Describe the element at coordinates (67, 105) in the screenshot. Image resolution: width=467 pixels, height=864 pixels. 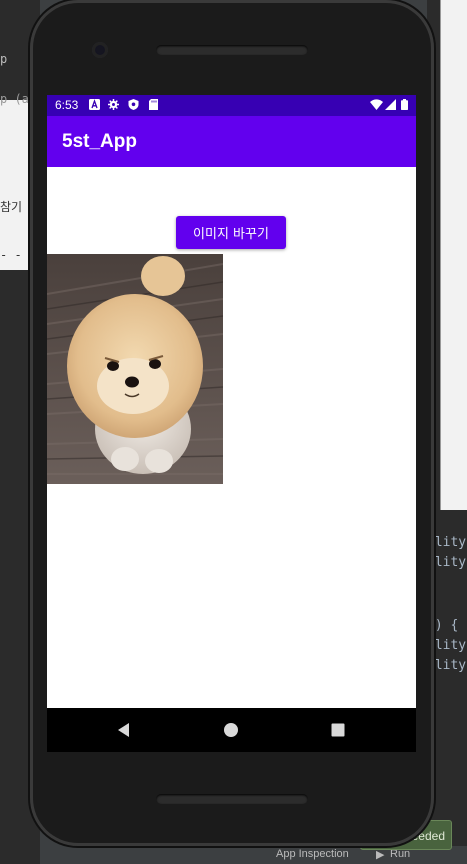
I see `status-time: 6:53` at that location.